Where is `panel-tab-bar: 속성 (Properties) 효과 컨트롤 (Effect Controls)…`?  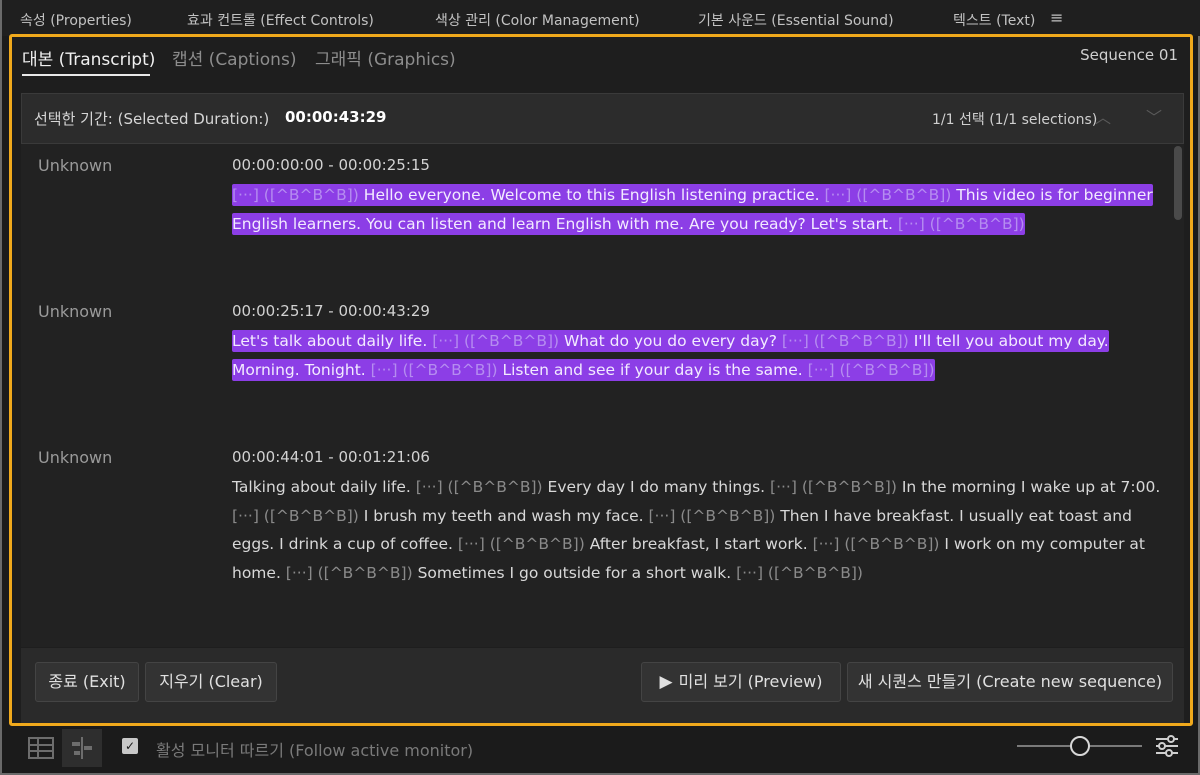 panel-tab-bar: 속성 (Properties) 효과 컨트롤 (Effect Controls)… is located at coordinates (601, 18).